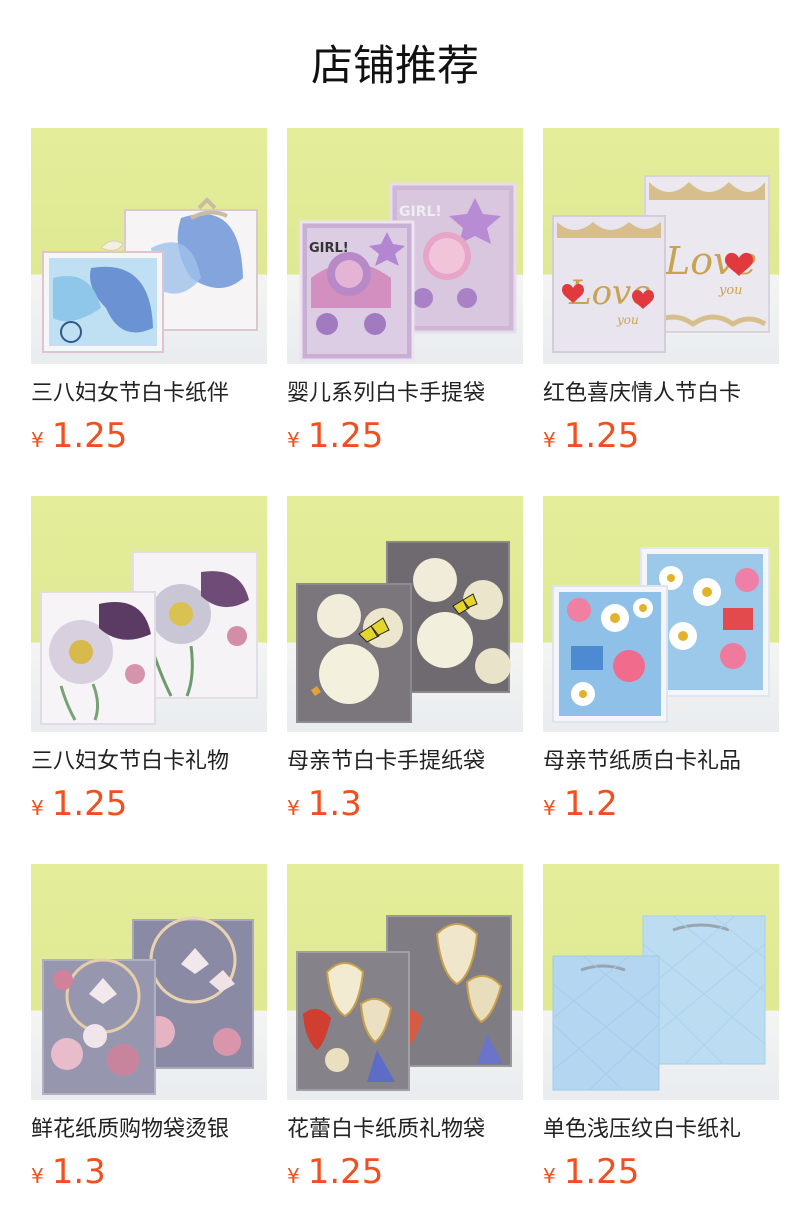  Describe the element at coordinates (661, 394) in the screenshot. I see `product-name: 红色喜庆情人节白卡` at that location.